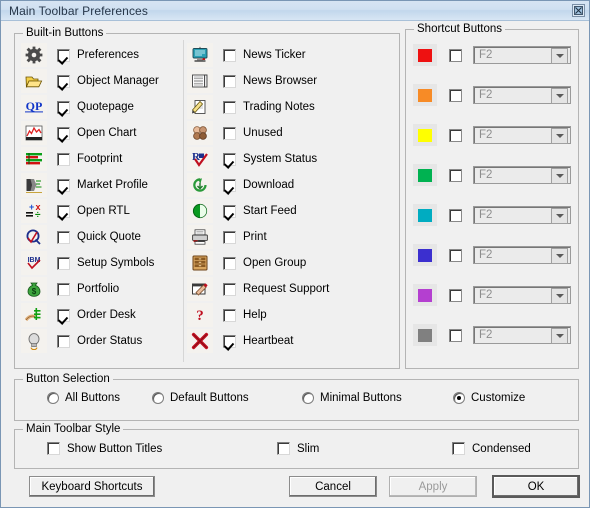  Describe the element at coordinates (34, 315) in the screenshot. I see `order-desk-icon` at that location.